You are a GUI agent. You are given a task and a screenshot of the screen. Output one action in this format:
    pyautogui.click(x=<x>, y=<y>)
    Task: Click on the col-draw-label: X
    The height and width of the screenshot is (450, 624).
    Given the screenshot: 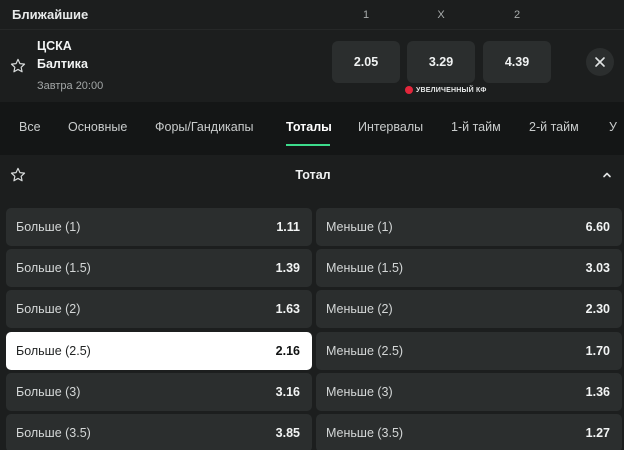 What is the action you would take?
    pyautogui.click(x=441, y=15)
    